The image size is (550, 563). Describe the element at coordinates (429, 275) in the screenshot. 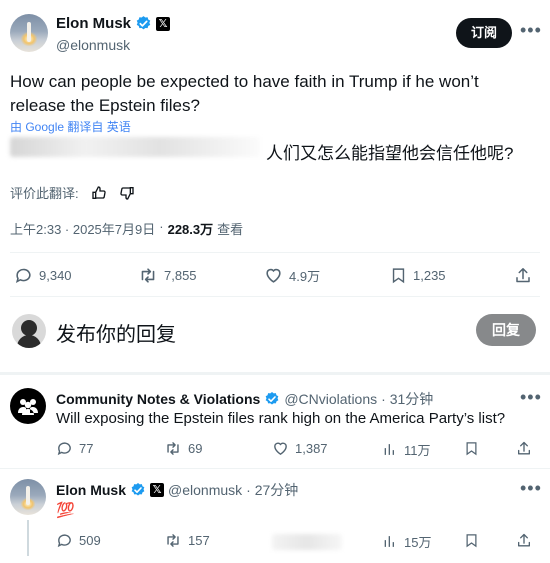

I see `bookmark-count: 1,235` at that location.